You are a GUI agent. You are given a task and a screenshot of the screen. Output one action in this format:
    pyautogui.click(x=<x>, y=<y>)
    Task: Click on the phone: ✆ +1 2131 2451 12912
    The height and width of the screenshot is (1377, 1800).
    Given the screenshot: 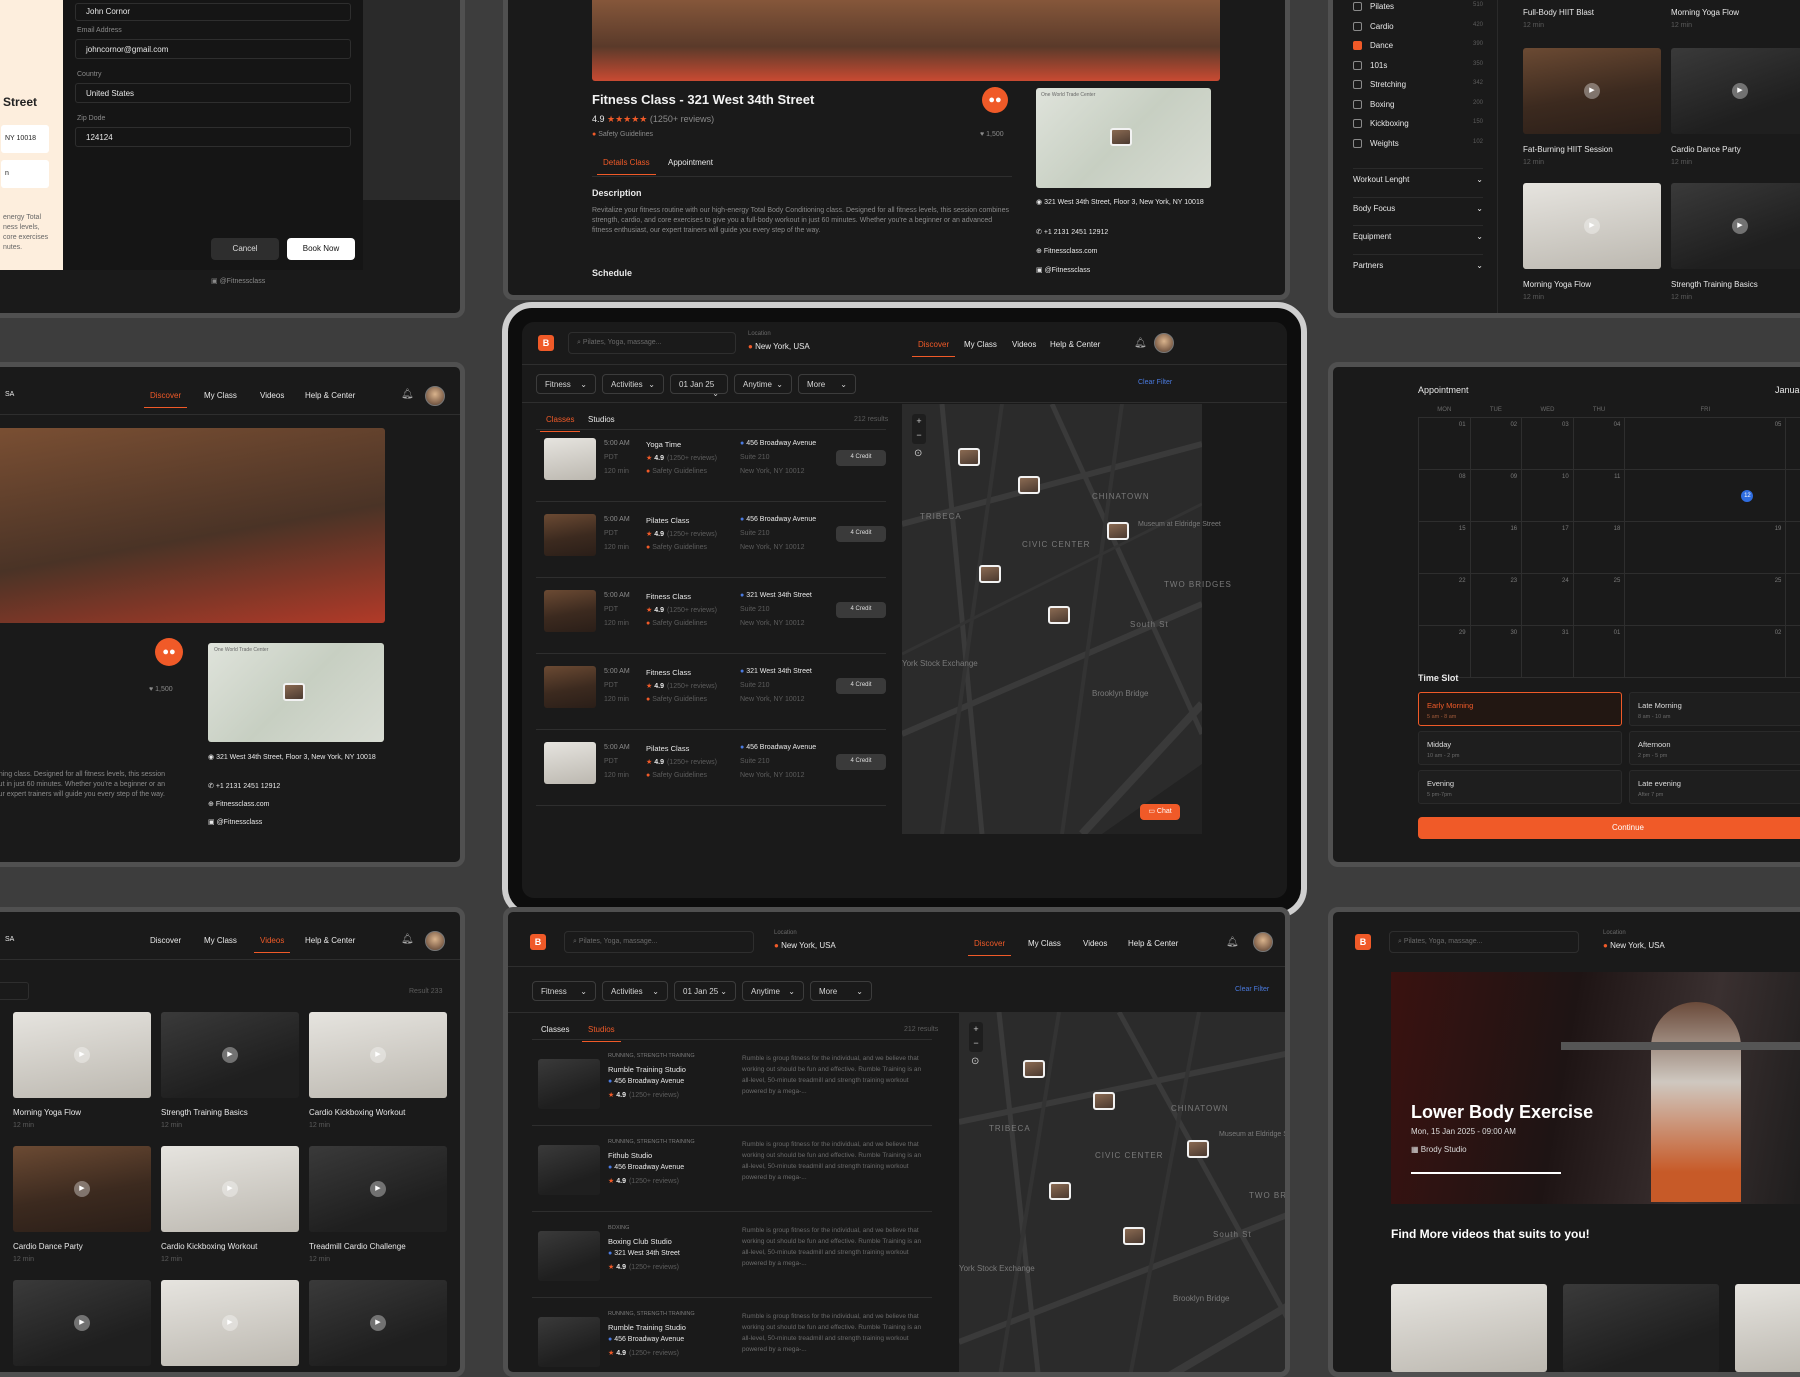 What is the action you would take?
    pyautogui.click(x=1072, y=232)
    